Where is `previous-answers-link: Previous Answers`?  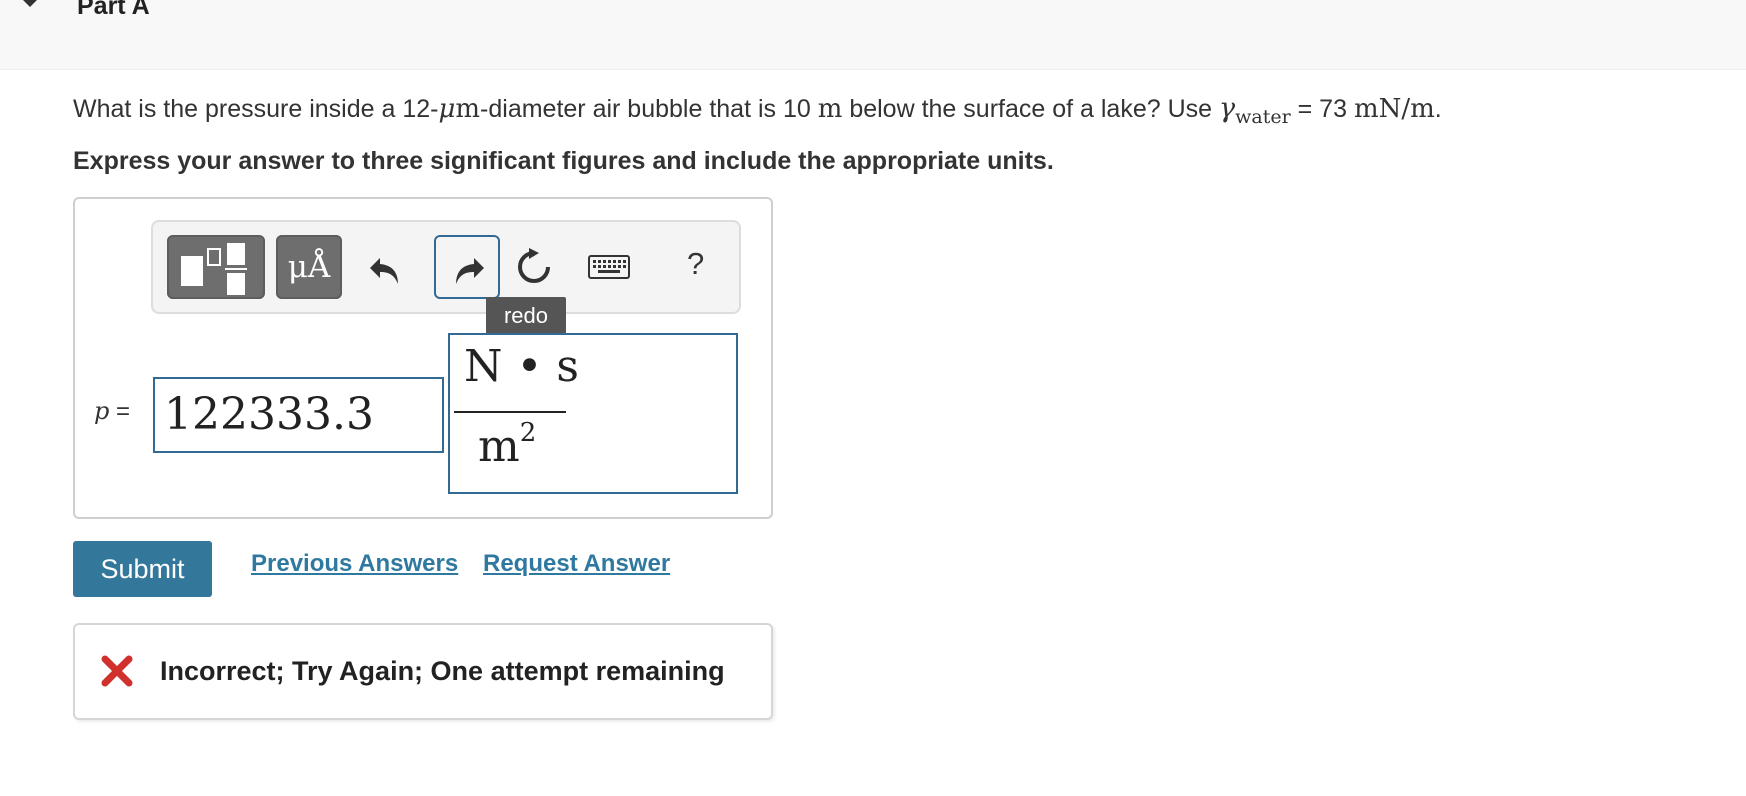 previous-answers-link: Previous Answers is located at coordinates (354, 564).